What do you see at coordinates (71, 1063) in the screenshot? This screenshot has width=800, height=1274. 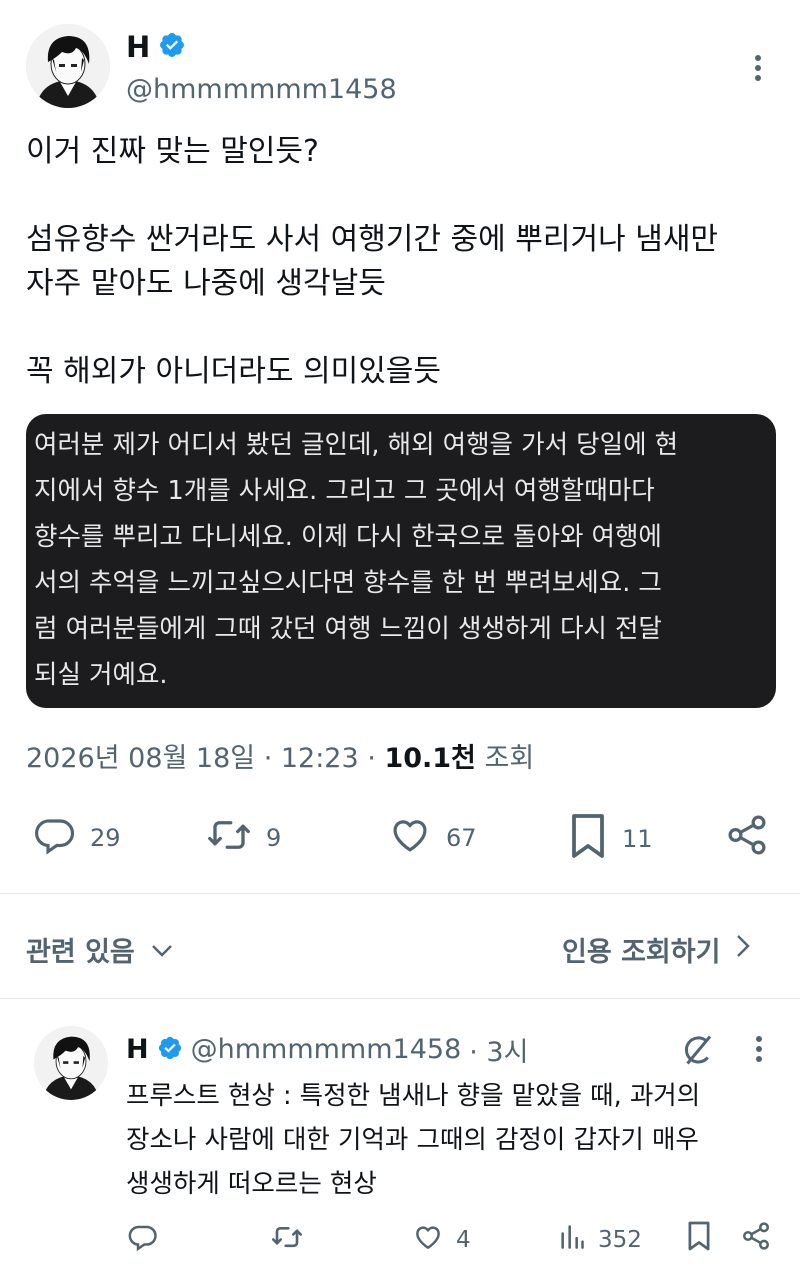 I see `reply-avatar` at bounding box center [71, 1063].